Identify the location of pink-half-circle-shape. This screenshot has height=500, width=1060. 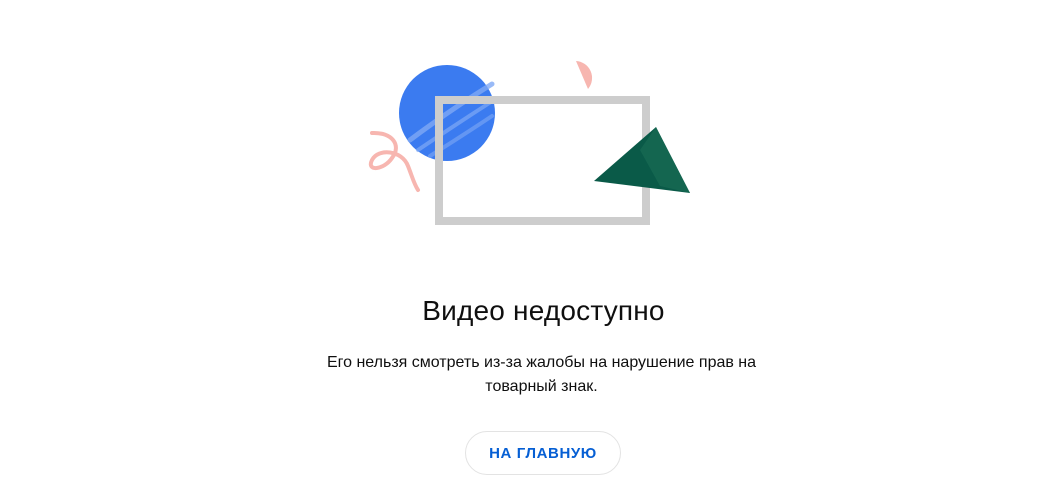
(584, 75).